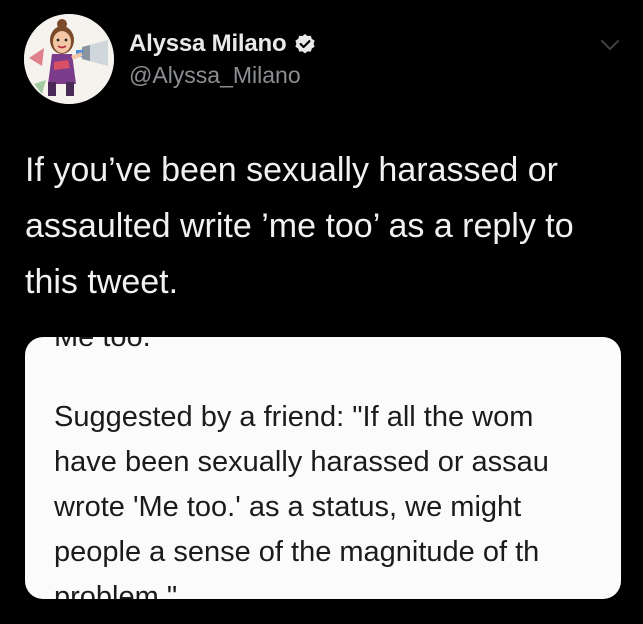 This screenshot has width=643, height=624. I want to click on author-name-row: Alyssa Milano, so click(222, 44).